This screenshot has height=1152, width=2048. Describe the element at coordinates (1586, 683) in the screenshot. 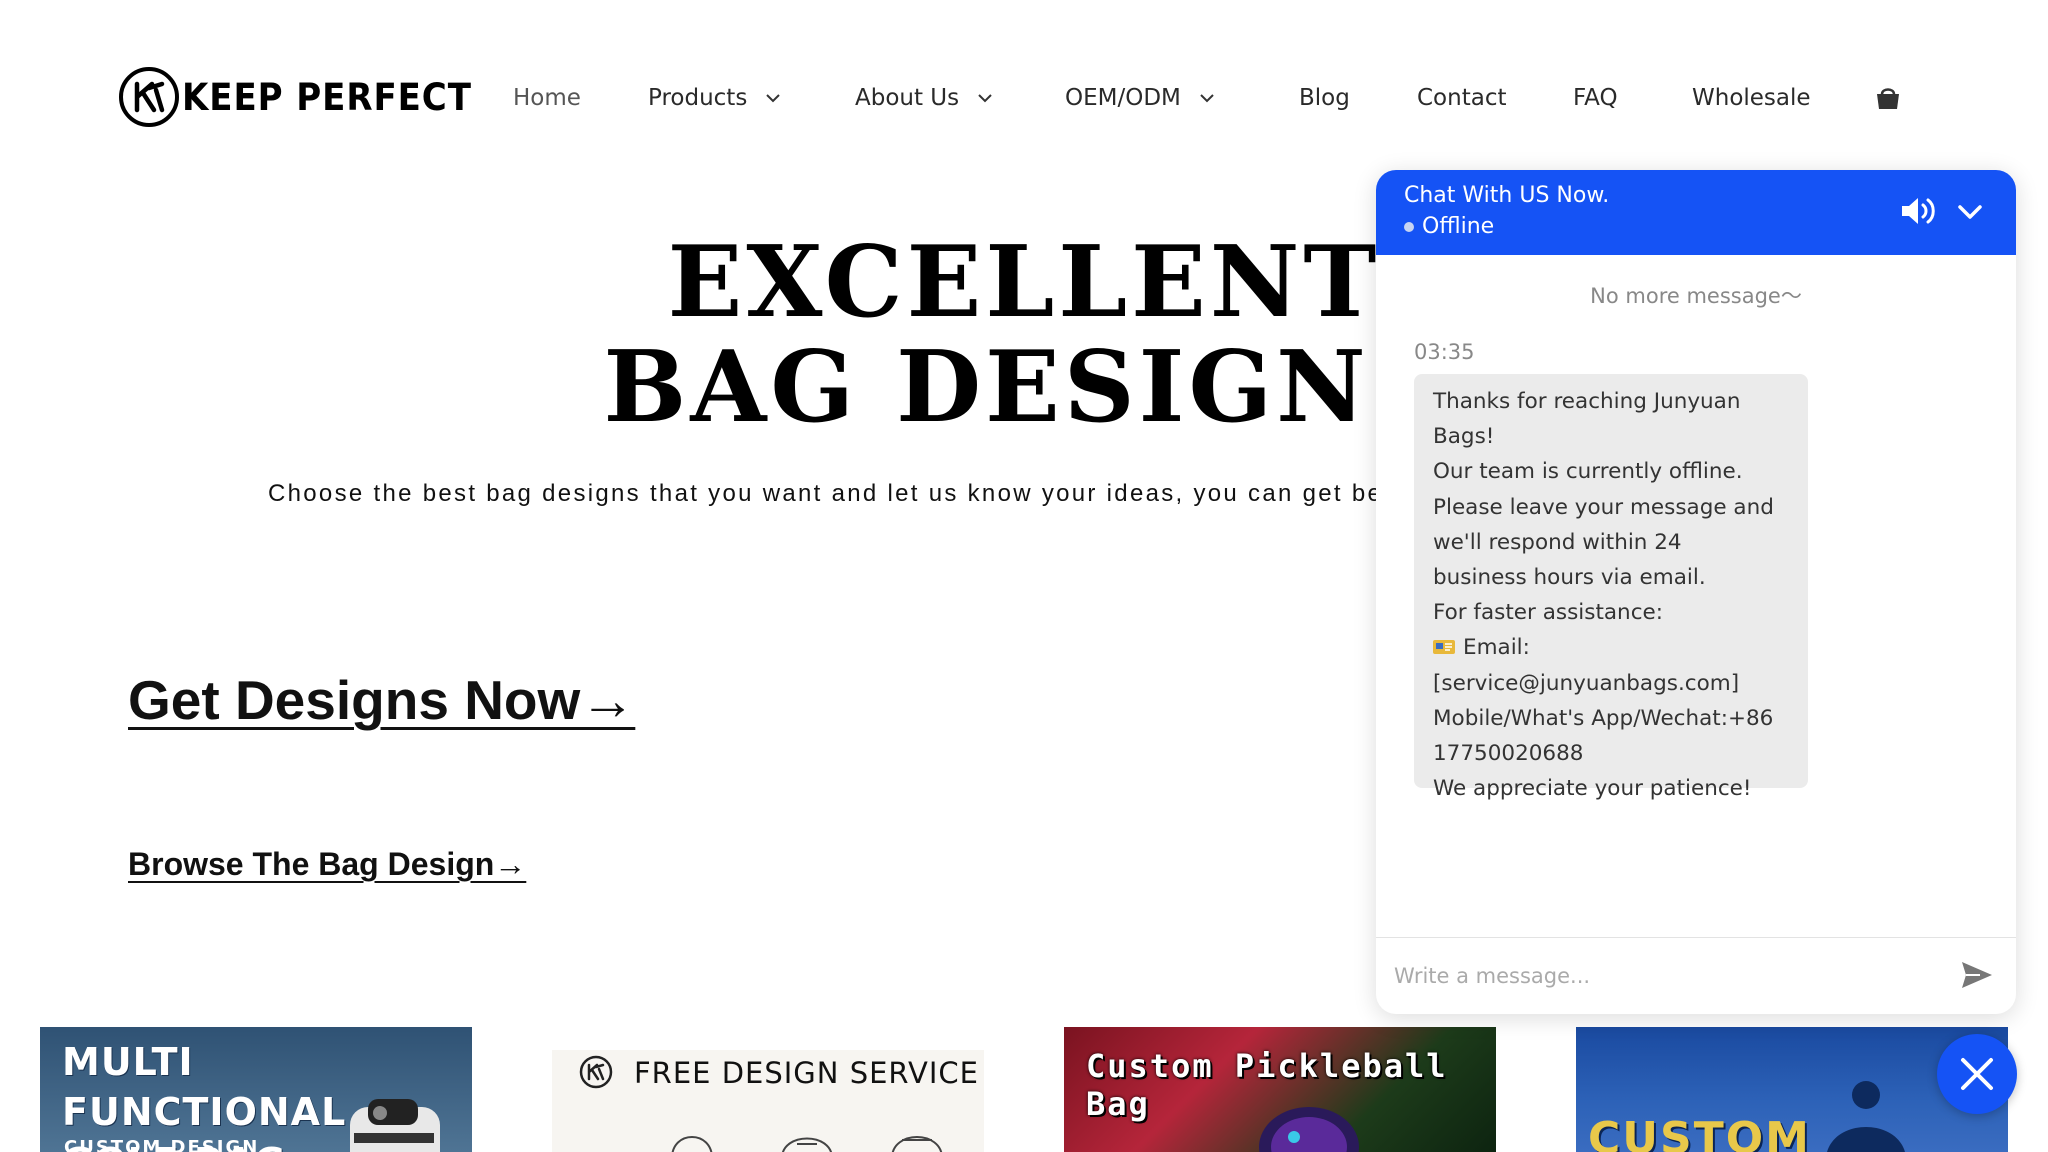

I see `message-line: [service@junyuanbags.com]` at that location.